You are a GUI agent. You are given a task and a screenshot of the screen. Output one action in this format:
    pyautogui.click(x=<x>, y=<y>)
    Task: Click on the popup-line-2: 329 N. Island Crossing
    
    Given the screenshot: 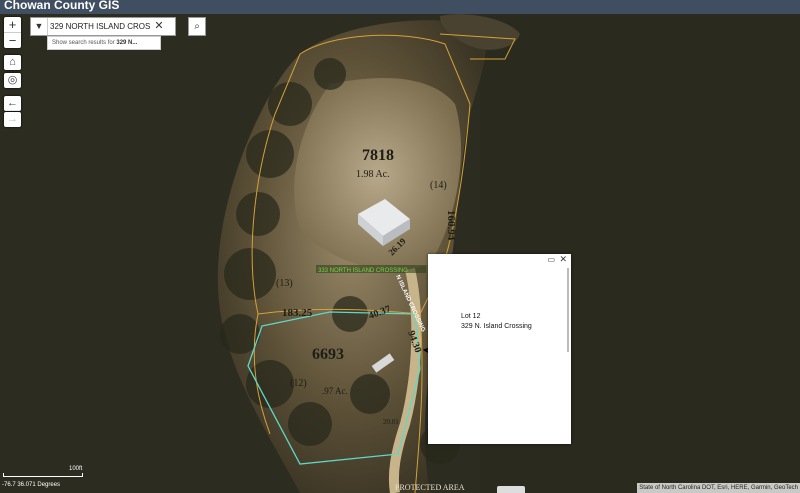 What is the action you would take?
    pyautogui.click(x=496, y=326)
    